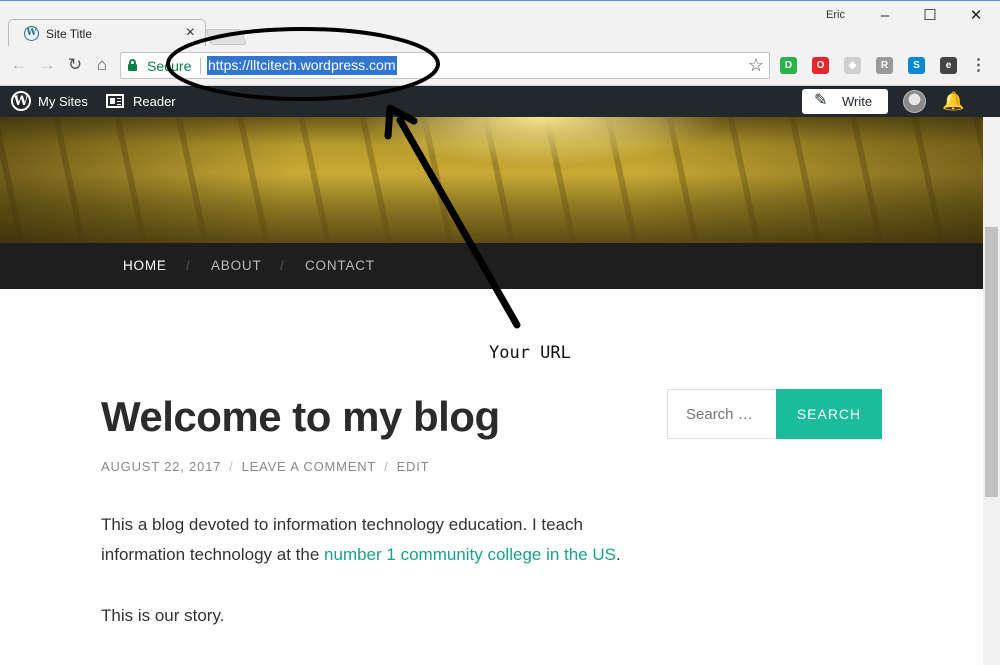  I want to click on readability-ext-icon: D, so click(788, 65).